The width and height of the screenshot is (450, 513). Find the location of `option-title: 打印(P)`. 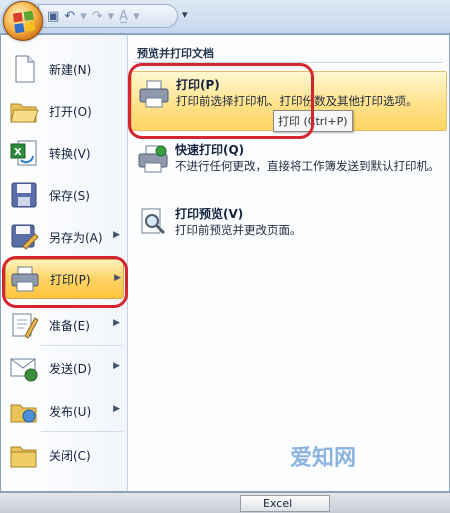

option-title: 打印(P) is located at coordinates (198, 85).